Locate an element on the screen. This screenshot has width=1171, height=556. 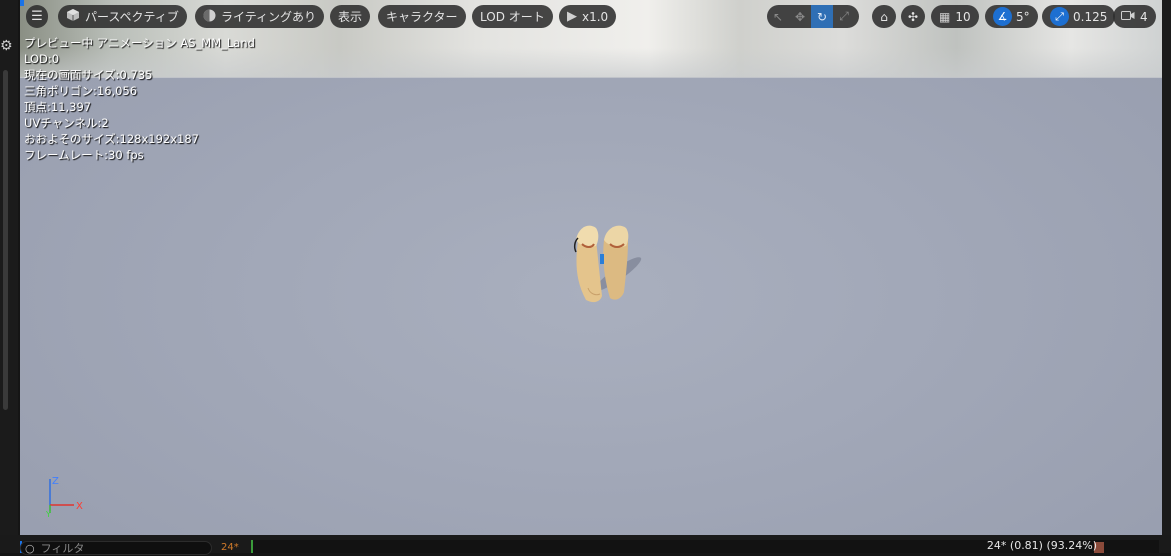
viewport-focus-accent is located at coordinates (22, 3).